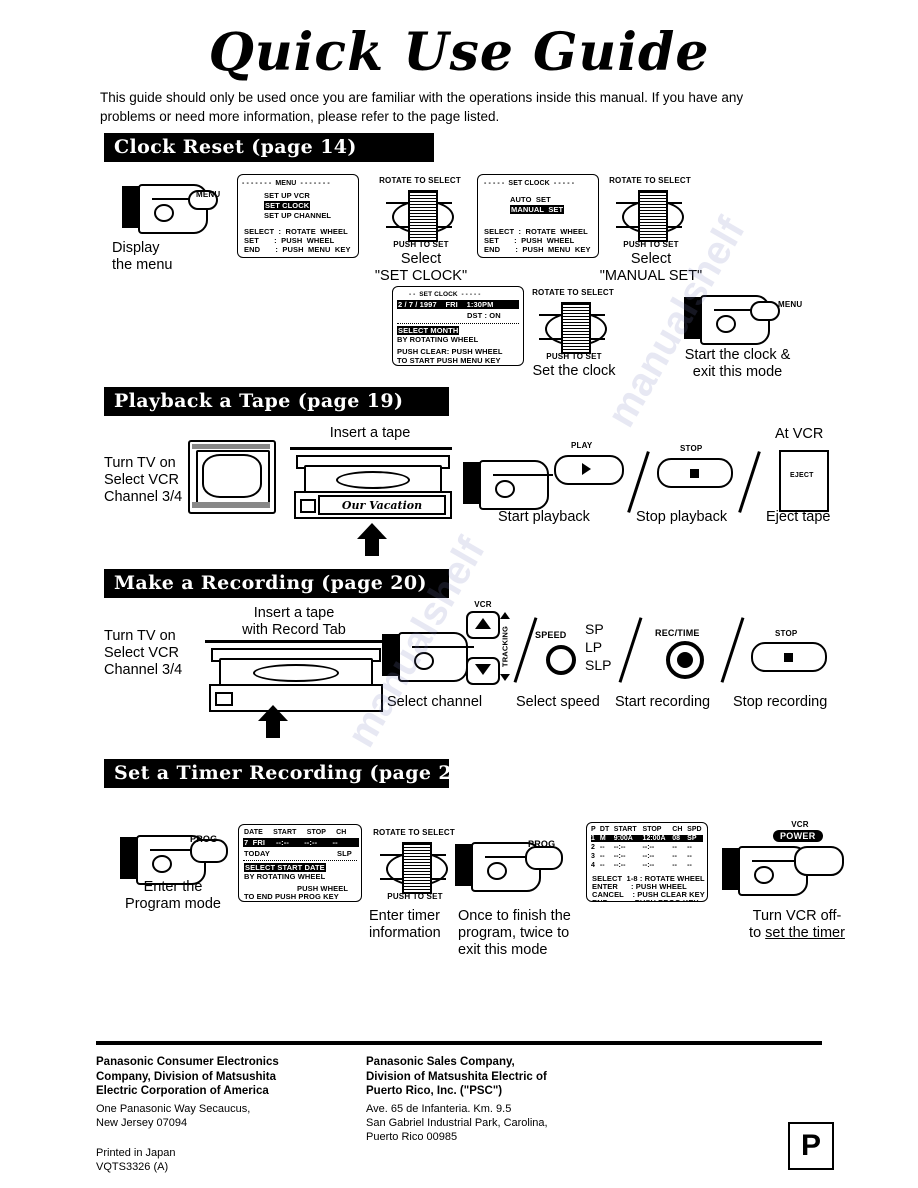 The height and width of the screenshot is (1188, 918). What do you see at coordinates (382, 505) in the screenshot?
I see `cassette-label: Our Vacation` at bounding box center [382, 505].